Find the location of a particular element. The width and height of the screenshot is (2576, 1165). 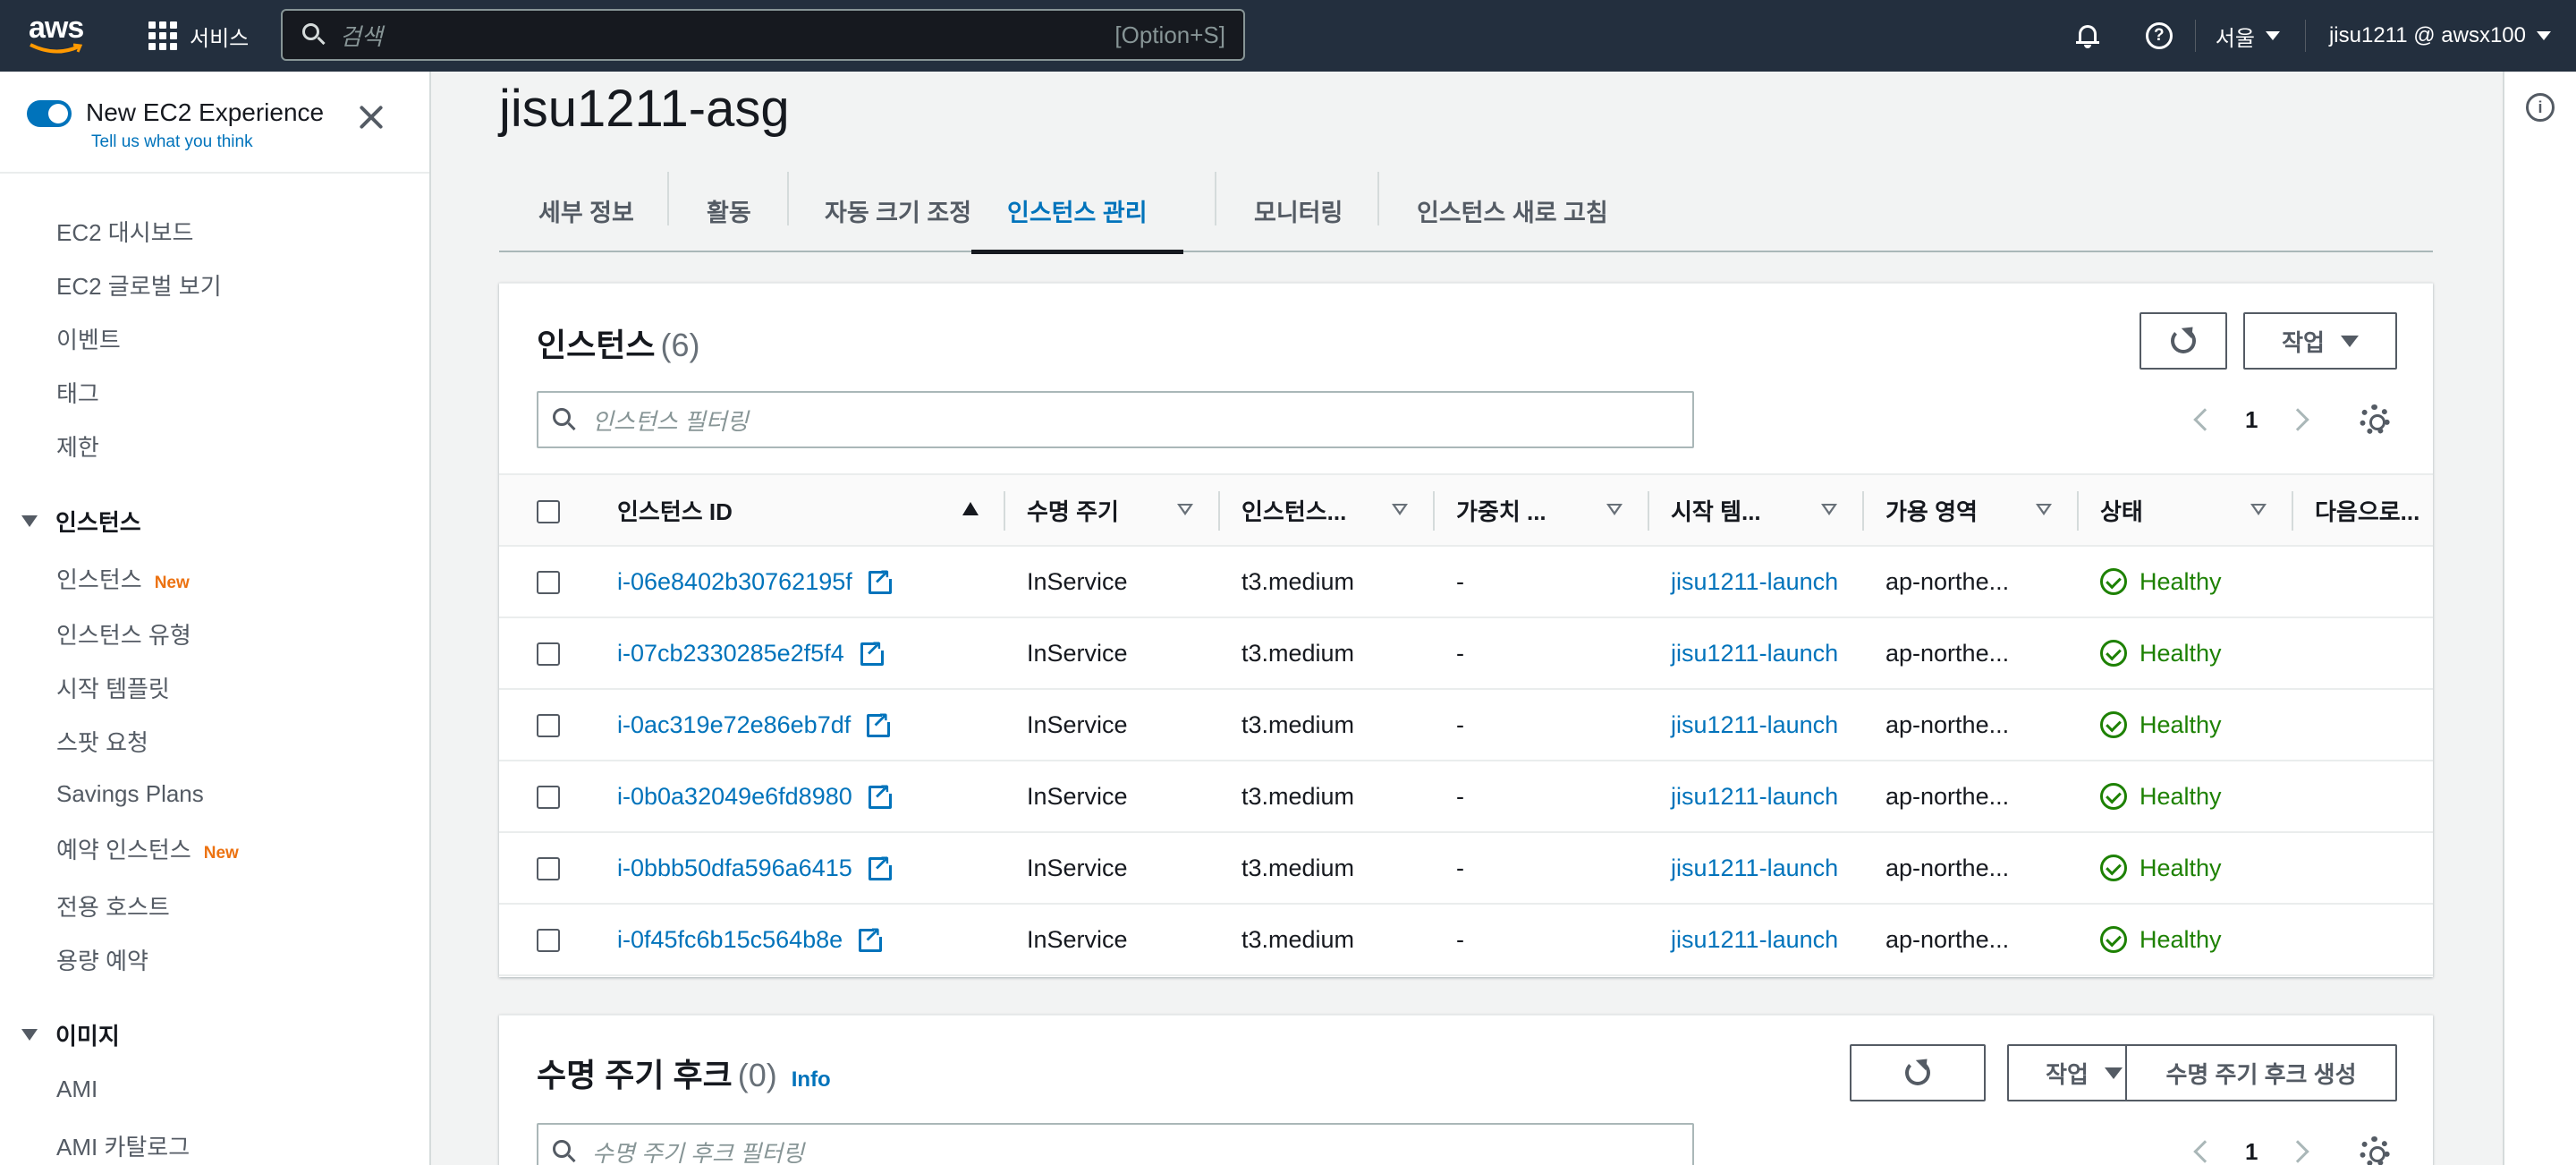

instance-id-link: i-0b0a32049e6fd8980 is located at coordinates (734, 796).